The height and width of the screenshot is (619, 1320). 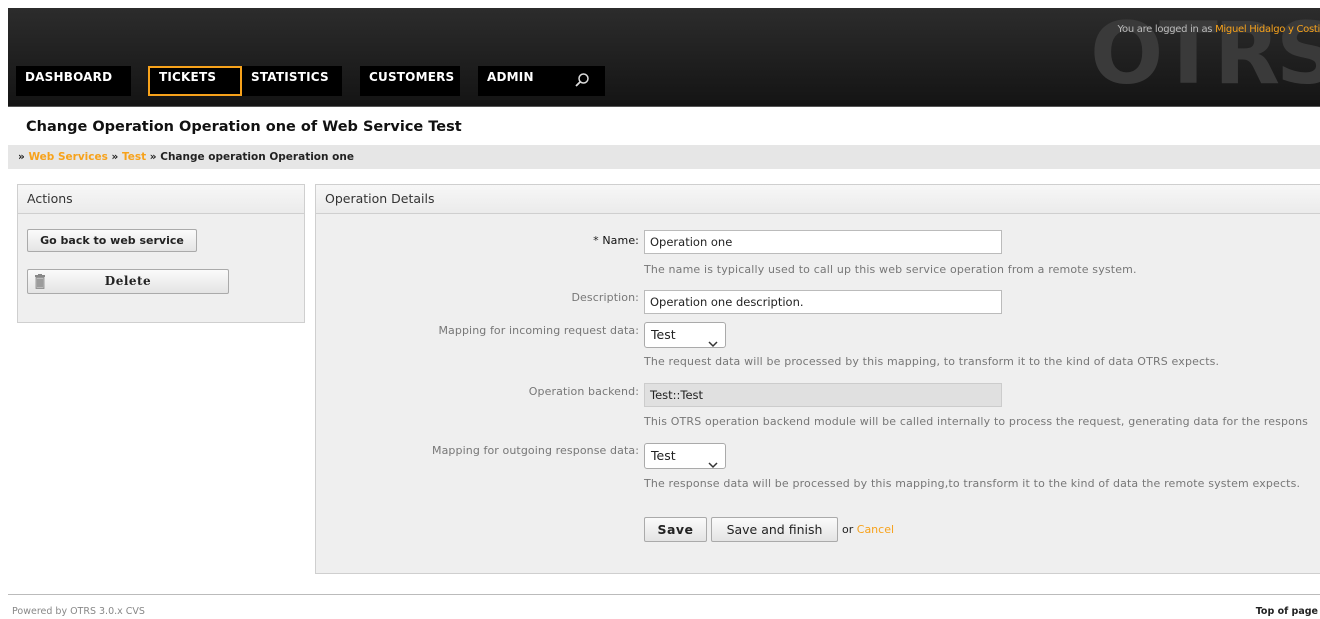 What do you see at coordinates (292, 81) in the screenshot?
I see `nav-statistics: STATISTICS` at bounding box center [292, 81].